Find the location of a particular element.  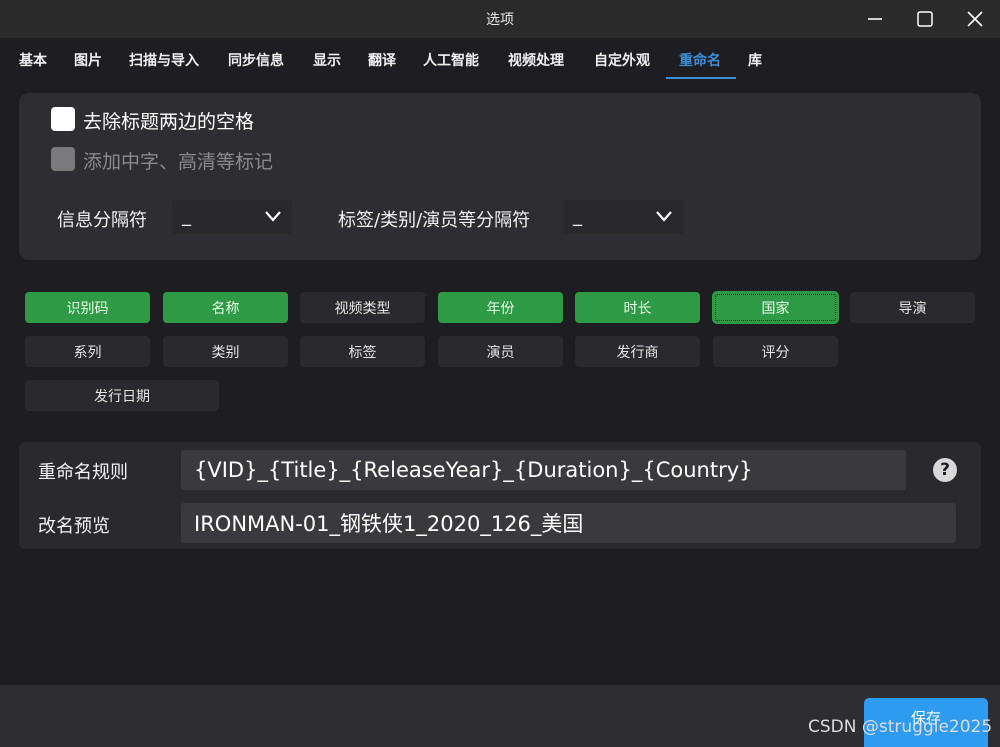

rename-preview-field: IRONMAN-01_钢铁侠1_2020_126_美国 is located at coordinates (568, 523).